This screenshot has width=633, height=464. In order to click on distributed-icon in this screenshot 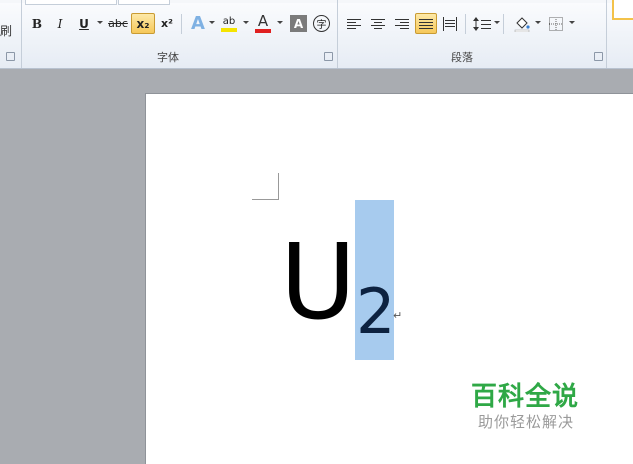, I will do `click(450, 23)`.